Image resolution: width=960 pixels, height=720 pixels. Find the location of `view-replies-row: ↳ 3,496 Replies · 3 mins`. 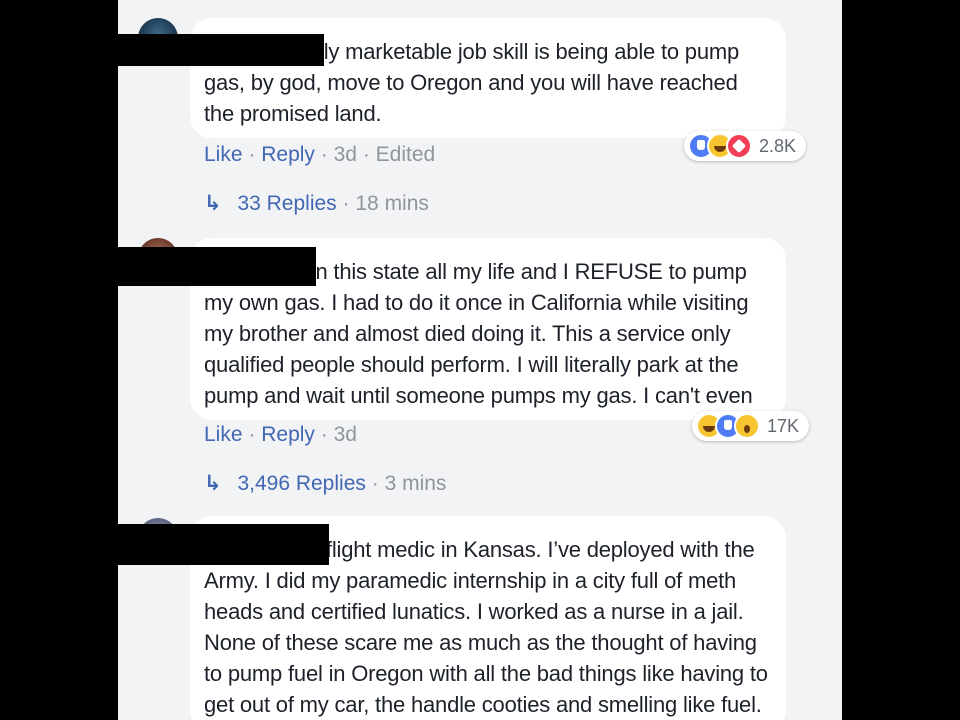

view-replies-row: ↳ 3,496 Replies · 3 mins is located at coordinates (325, 483).